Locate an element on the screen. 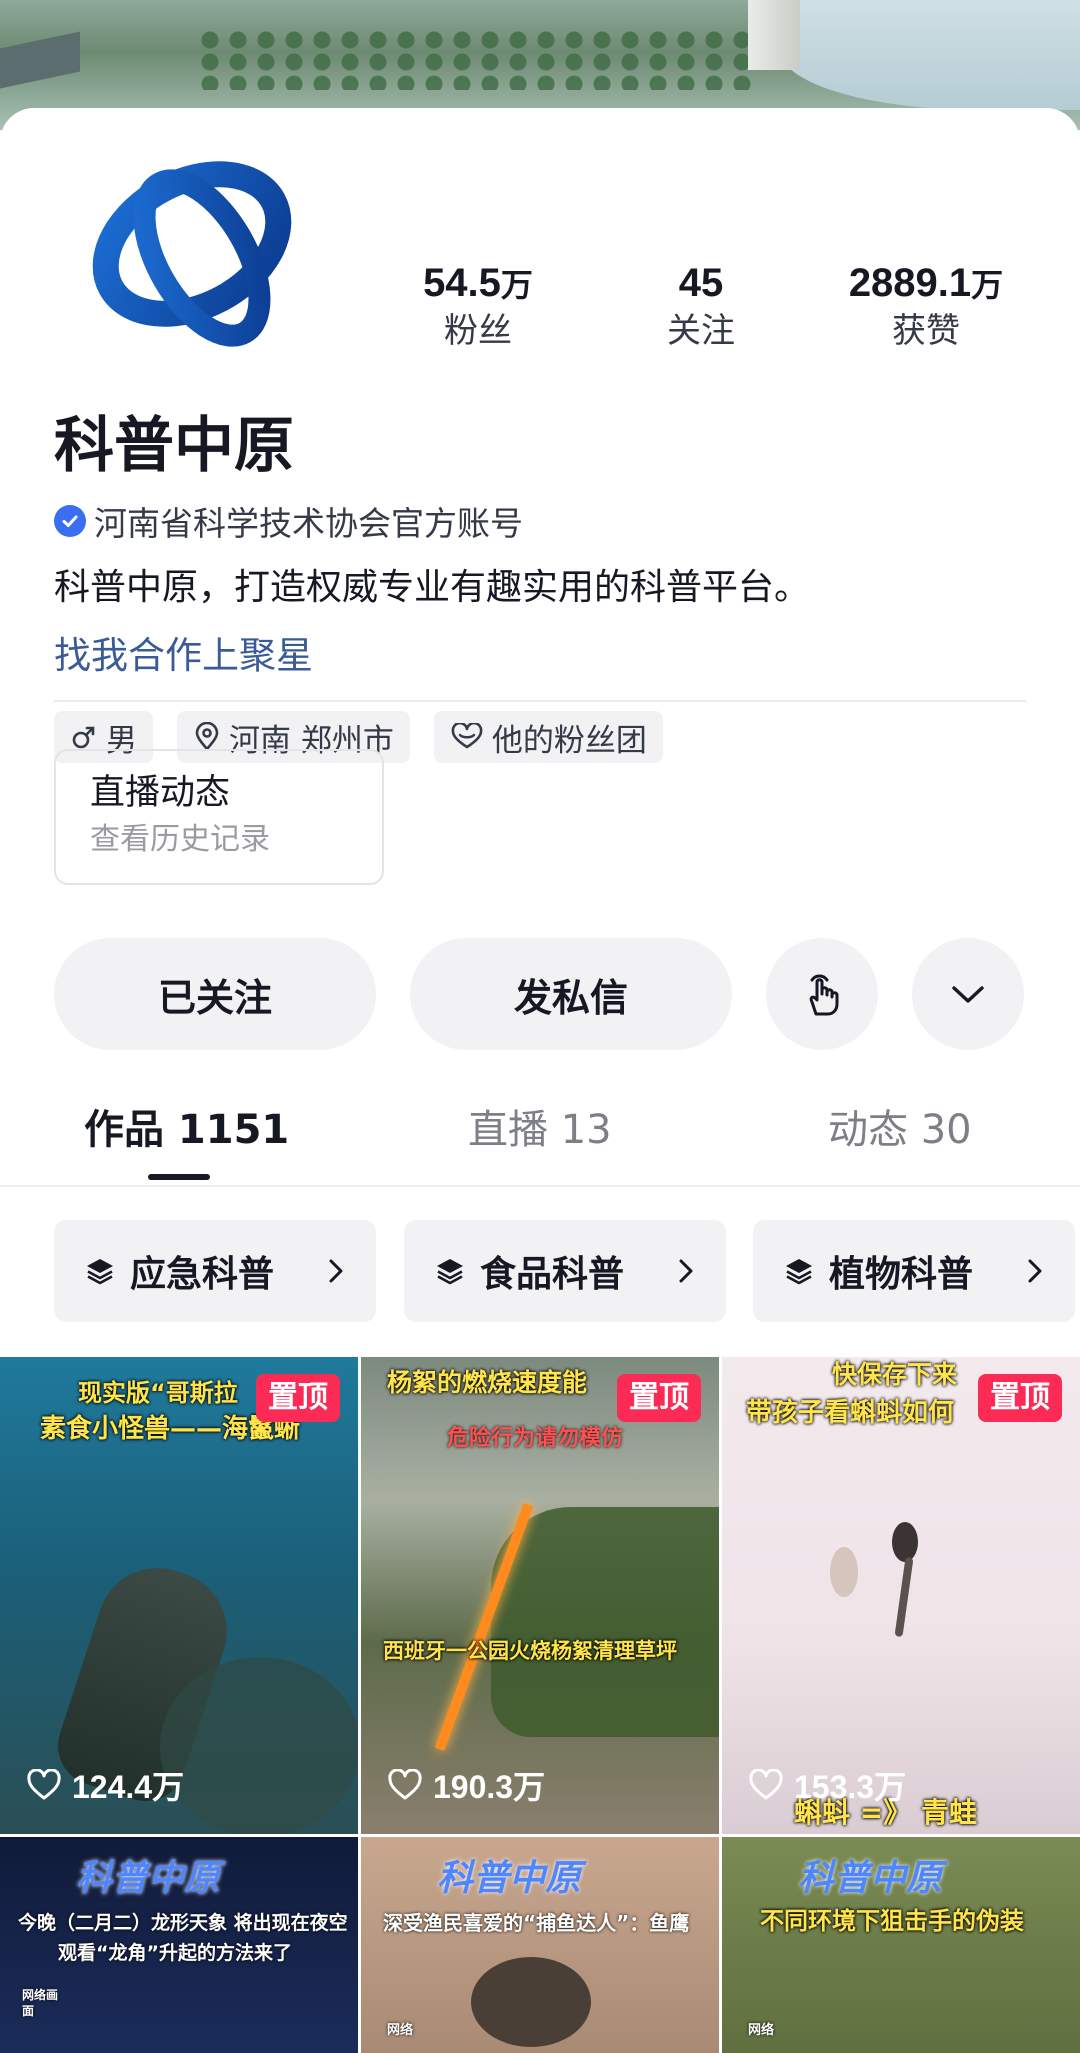  video-likes: 153.3万 is located at coordinates (827, 1785).